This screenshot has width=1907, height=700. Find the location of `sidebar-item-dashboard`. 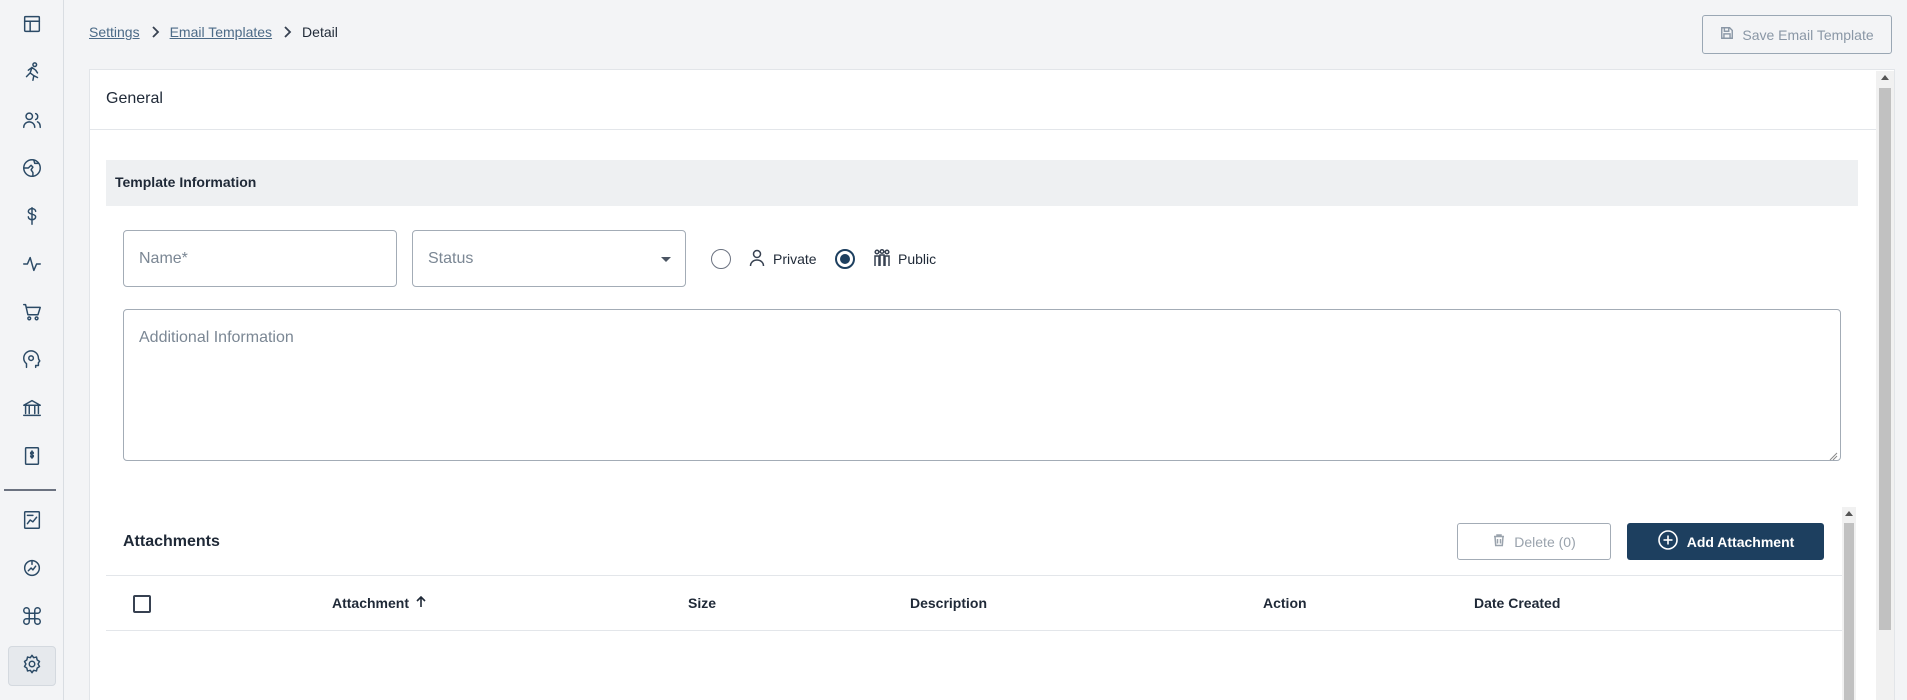

sidebar-item-dashboard is located at coordinates (32, 26).